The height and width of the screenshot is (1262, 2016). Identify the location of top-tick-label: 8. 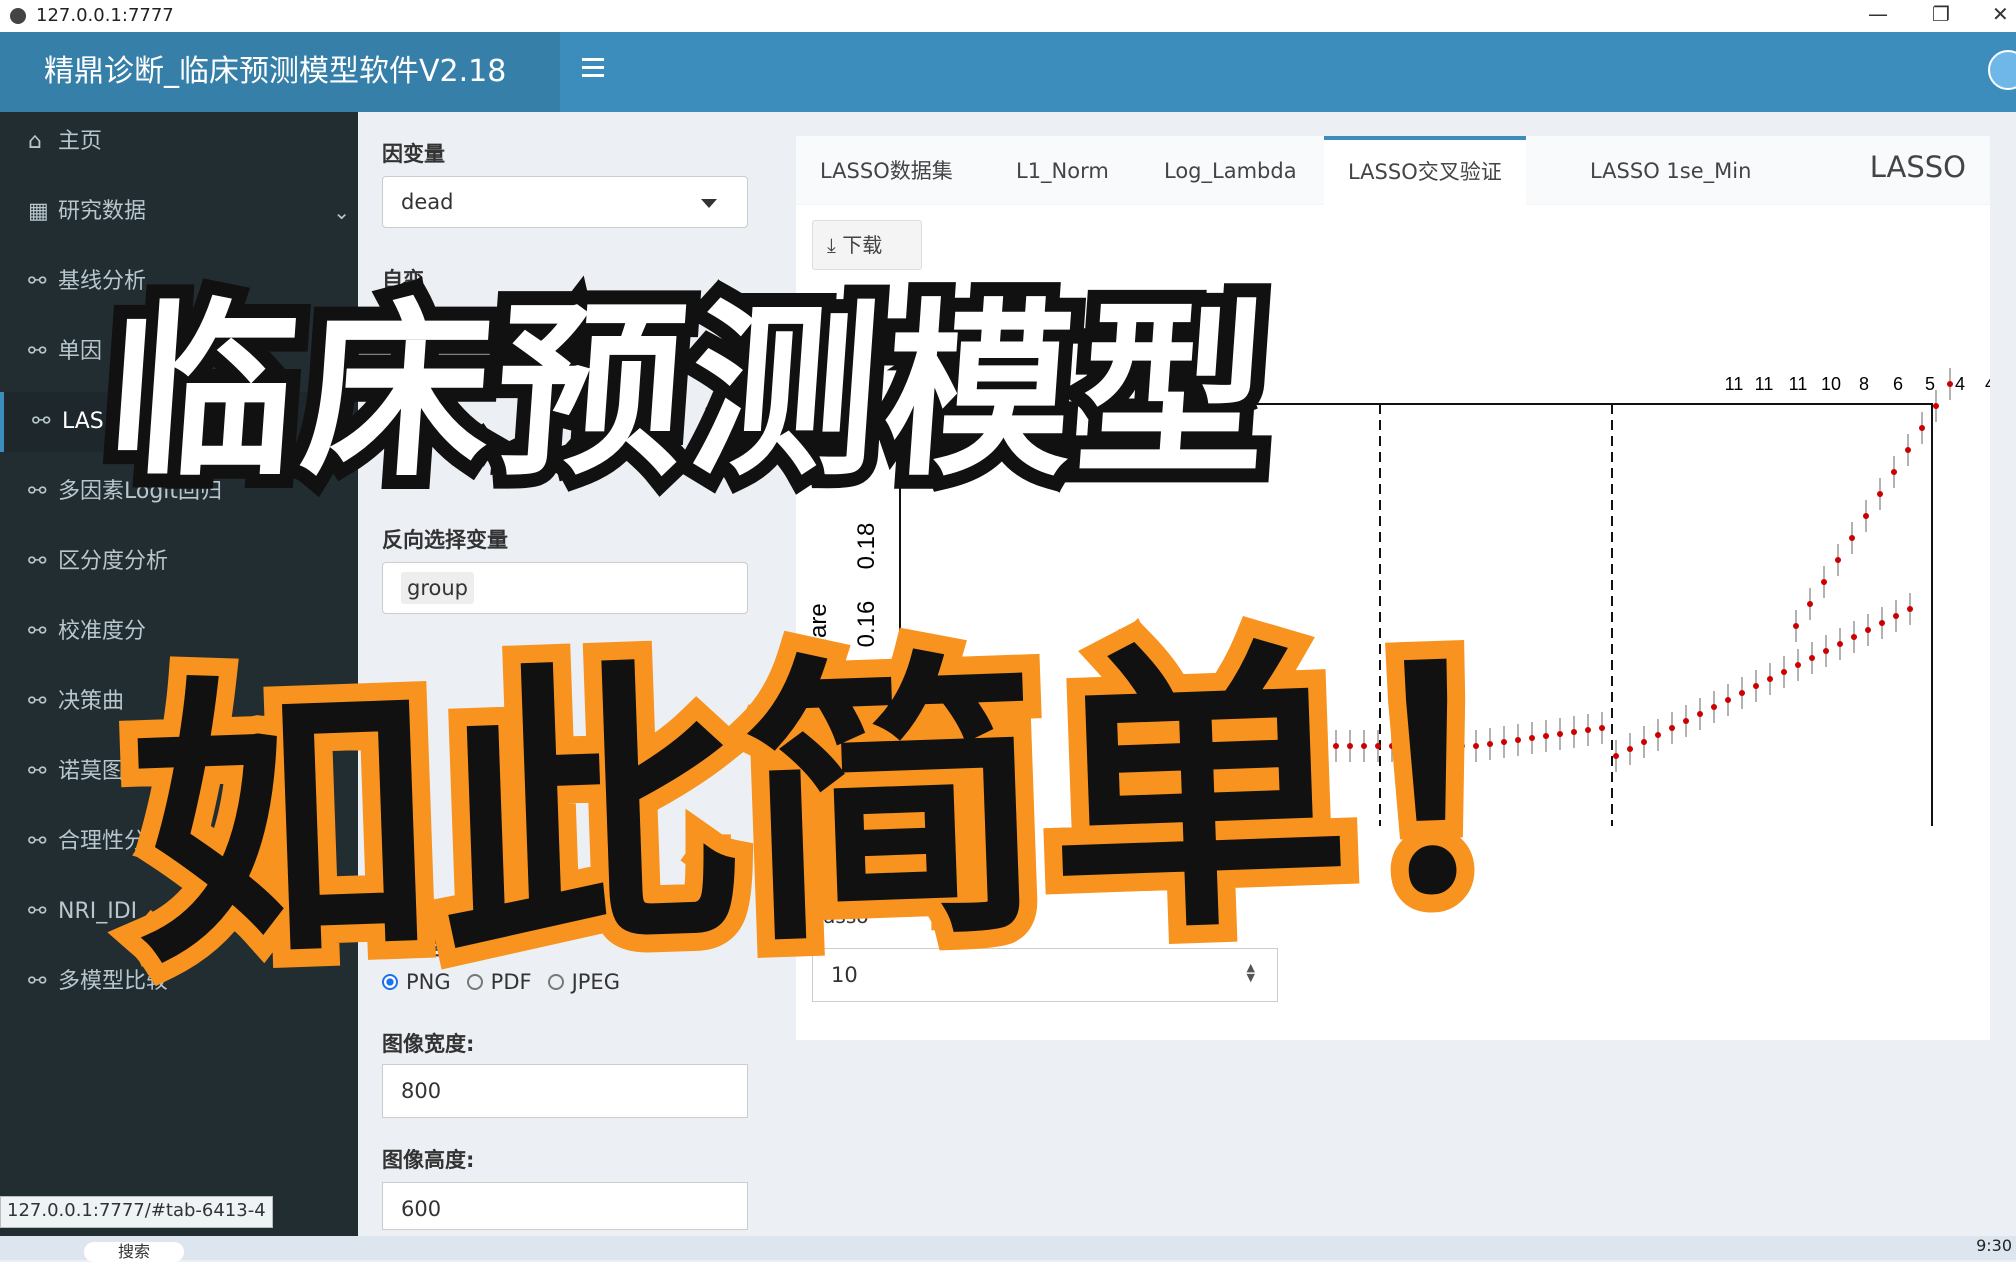
(1864, 384).